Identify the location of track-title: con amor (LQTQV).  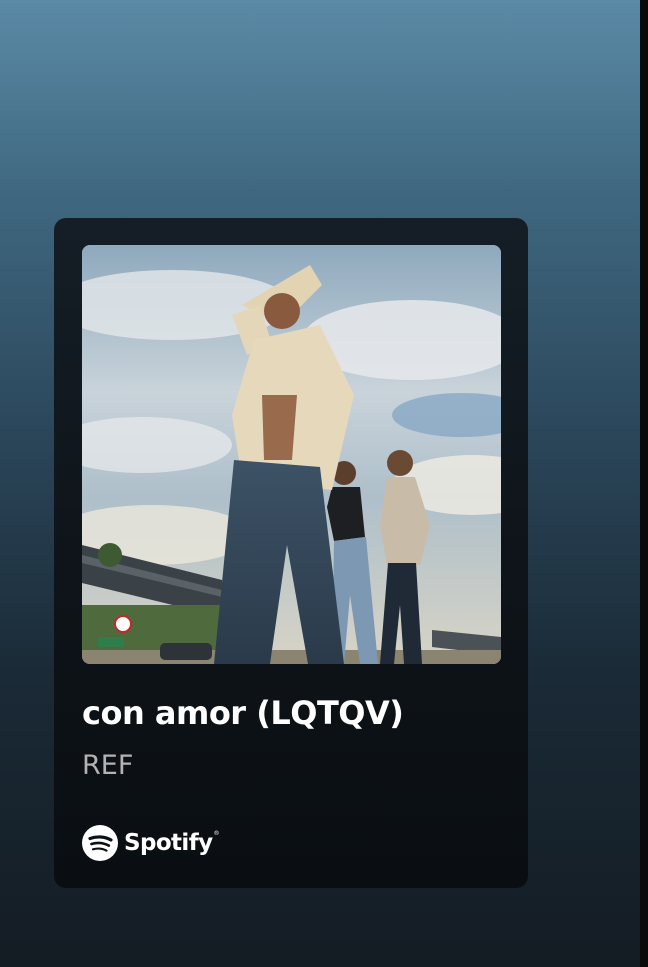
(297, 713).